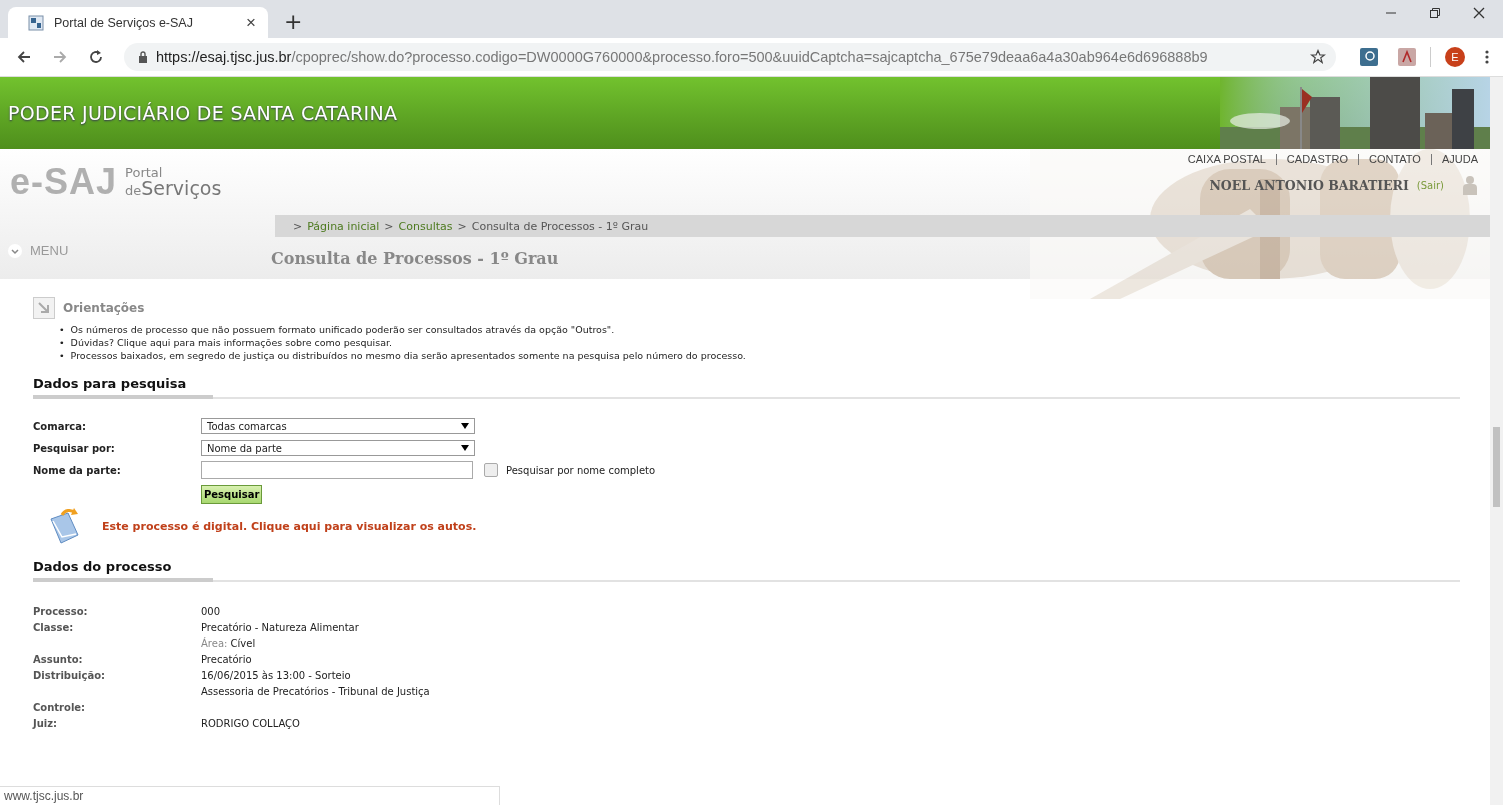  Describe the element at coordinates (226, 659) in the screenshot. I see `field-value: Precatório` at that location.